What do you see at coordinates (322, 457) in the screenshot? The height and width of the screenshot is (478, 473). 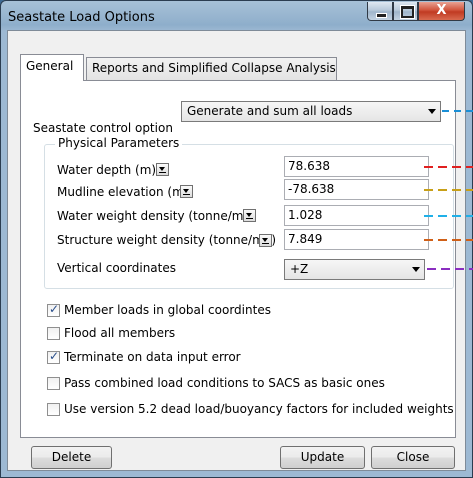 I see `update-button: Update` at bounding box center [322, 457].